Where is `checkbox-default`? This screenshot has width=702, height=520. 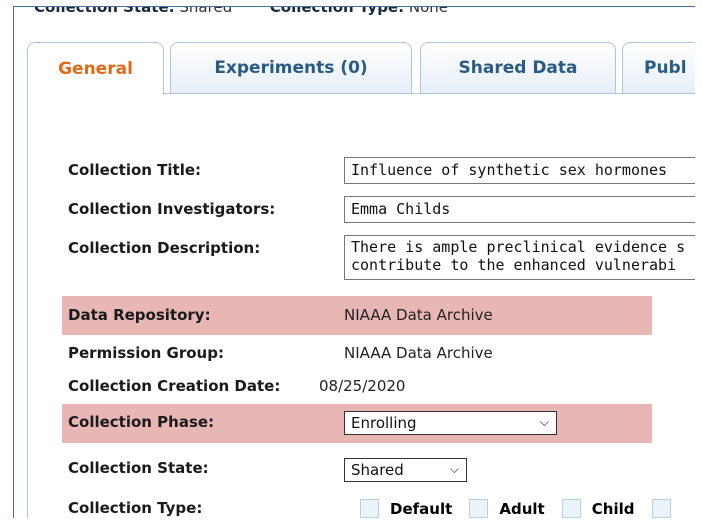
checkbox-default is located at coordinates (369, 508).